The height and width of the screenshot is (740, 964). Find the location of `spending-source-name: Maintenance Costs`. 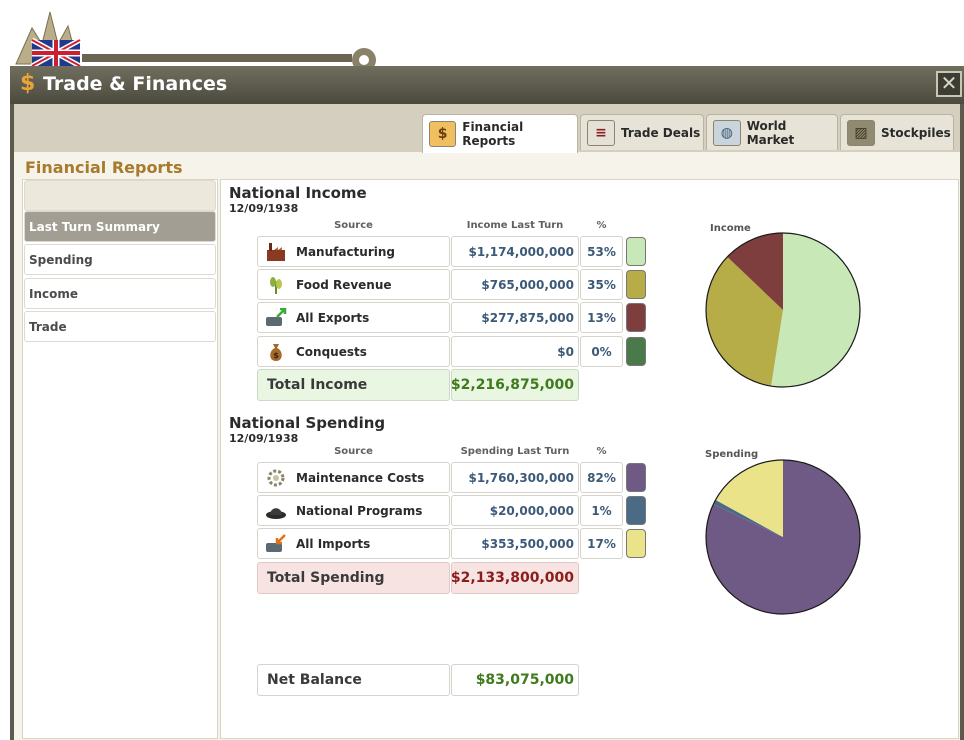

spending-source-name: Maintenance Costs is located at coordinates (360, 477).